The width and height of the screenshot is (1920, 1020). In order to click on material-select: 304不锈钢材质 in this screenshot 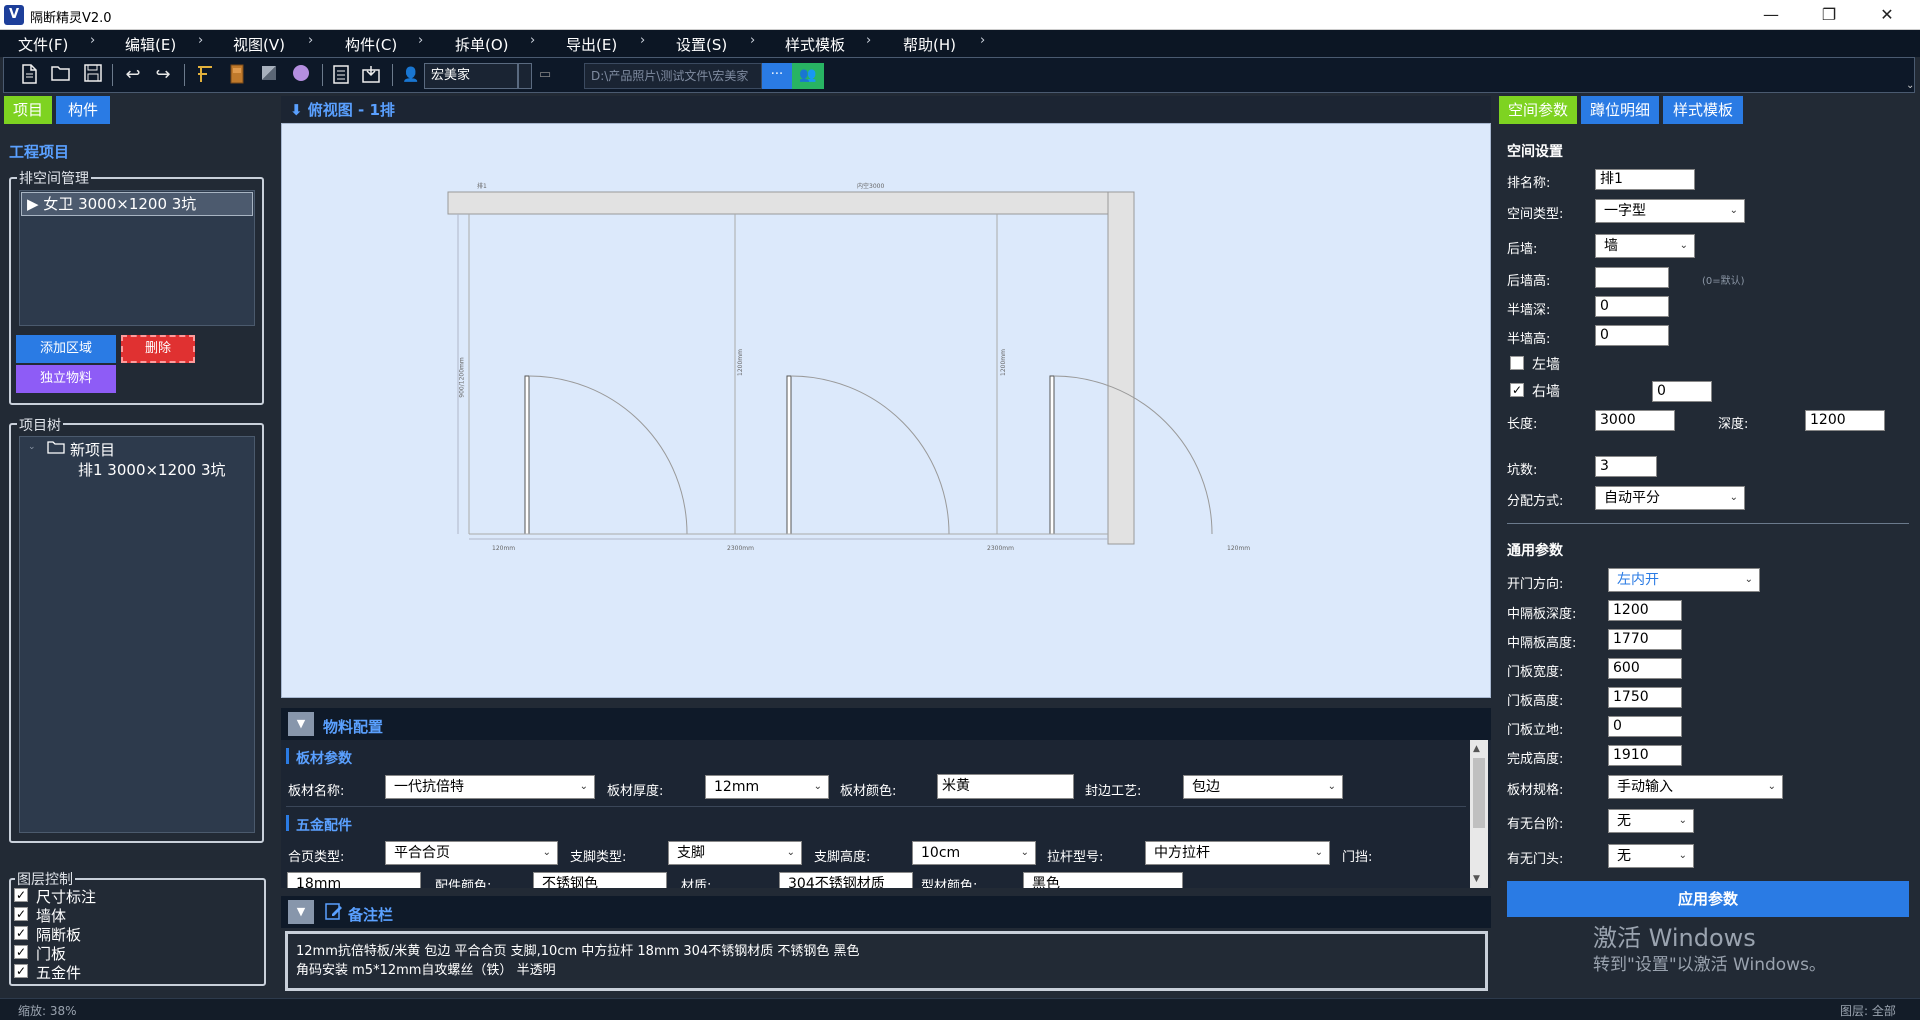, I will do `click(846, 880)`.